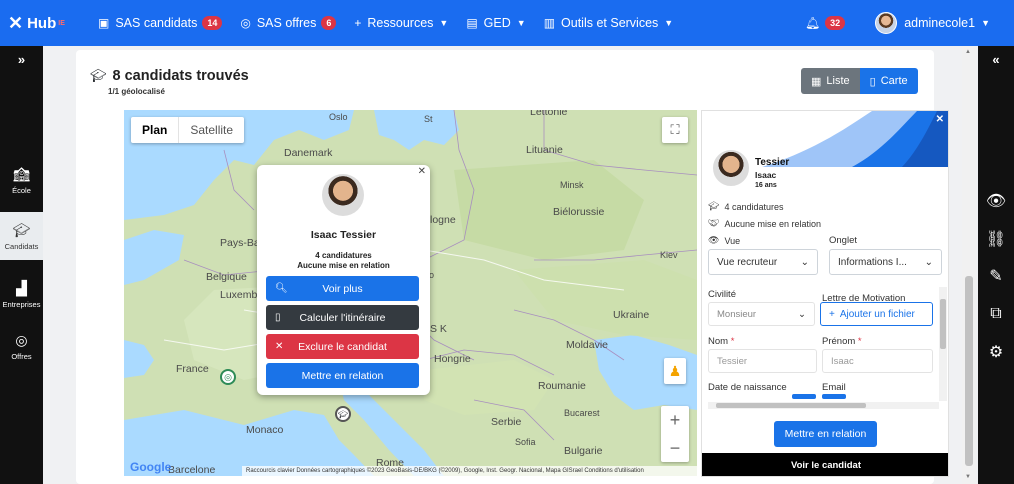  Describe the element at coordinates (21, 59) in the screenshot. I see `sidebar-expand-button: »` at that location.